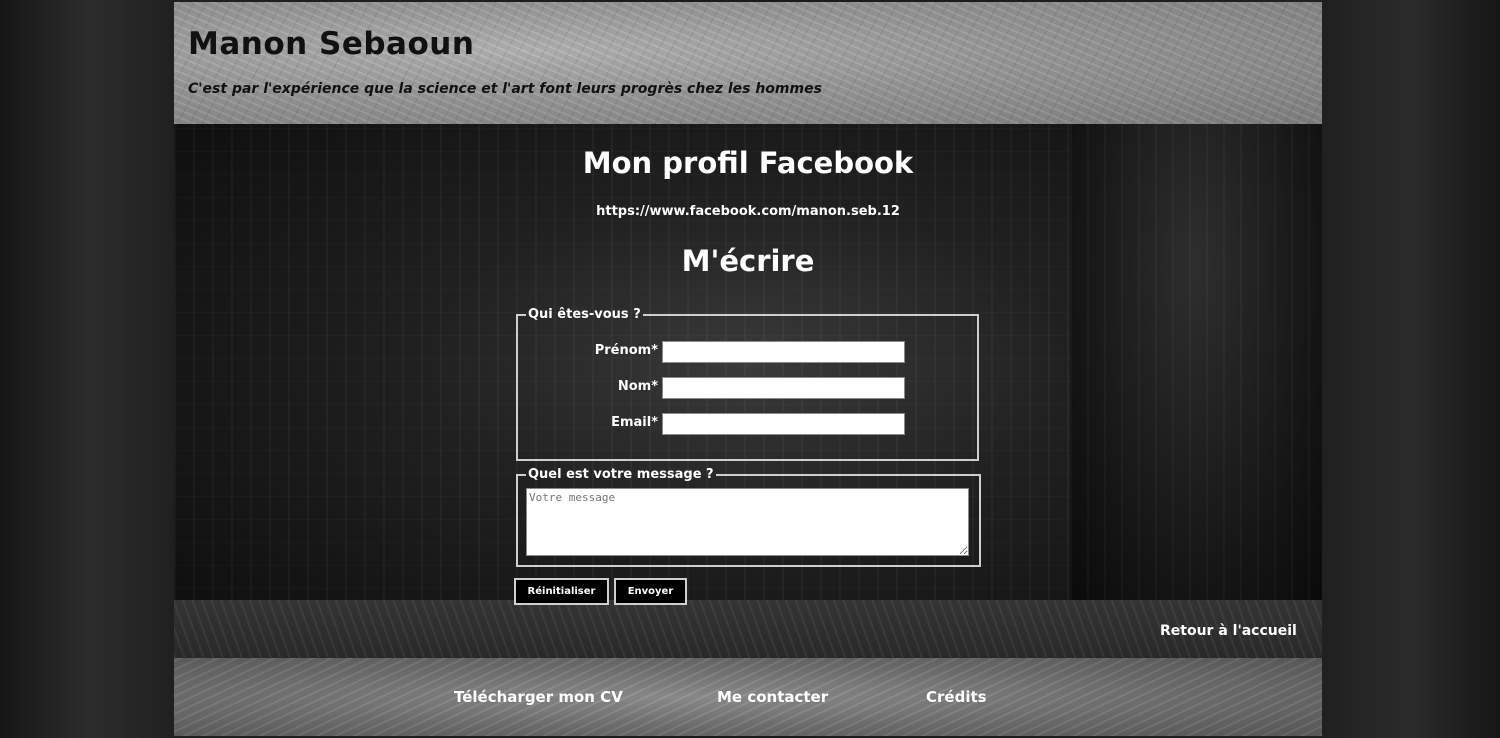 This screenshot has height=738, width=1500. Describe the element at coordinates (650, 591) in the screenshot. I see `send-button: Envoyer` at that location.